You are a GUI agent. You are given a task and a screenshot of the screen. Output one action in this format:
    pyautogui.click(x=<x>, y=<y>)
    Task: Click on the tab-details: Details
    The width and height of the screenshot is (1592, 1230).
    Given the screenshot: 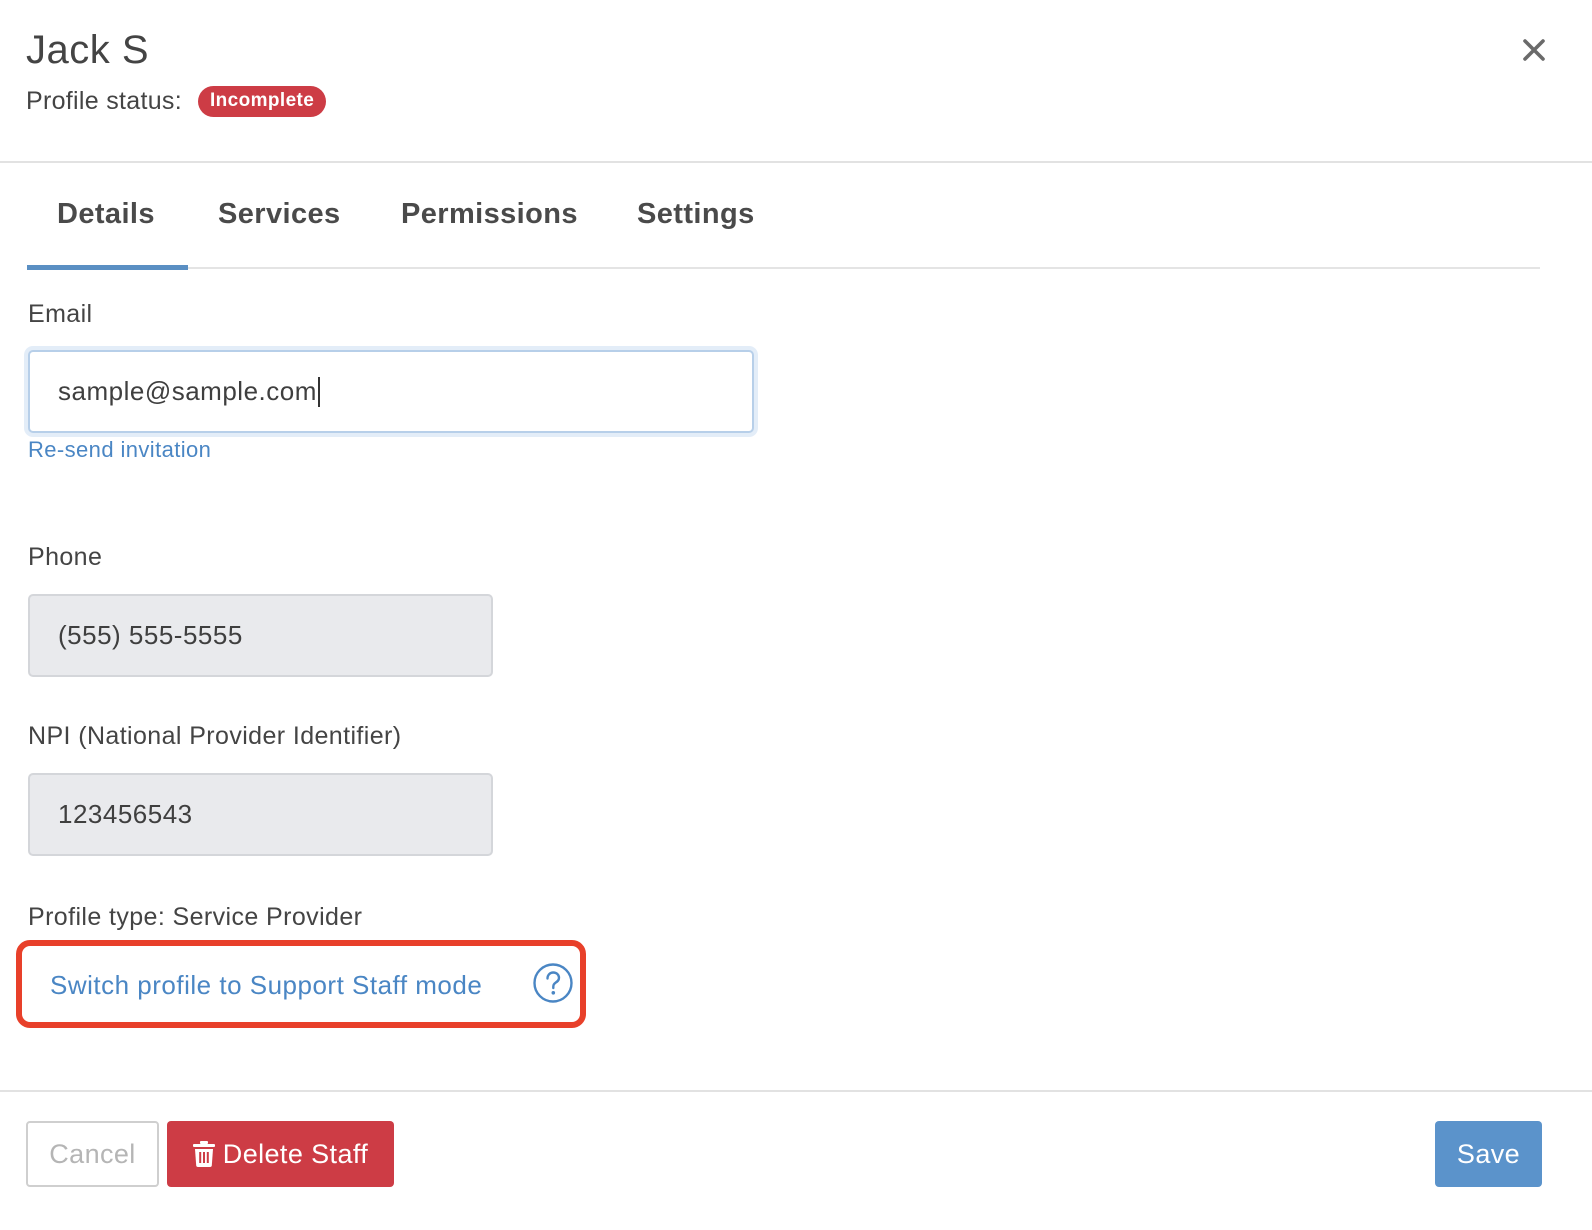 What is the action you would take?
    pyautogui.click(x=106, y=214)
    